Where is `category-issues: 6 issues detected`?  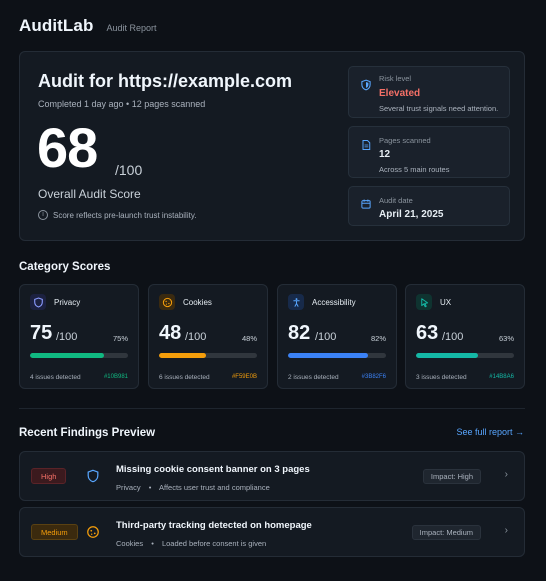
category-issues: 6 issues detected is located at coordinates (184, 377).